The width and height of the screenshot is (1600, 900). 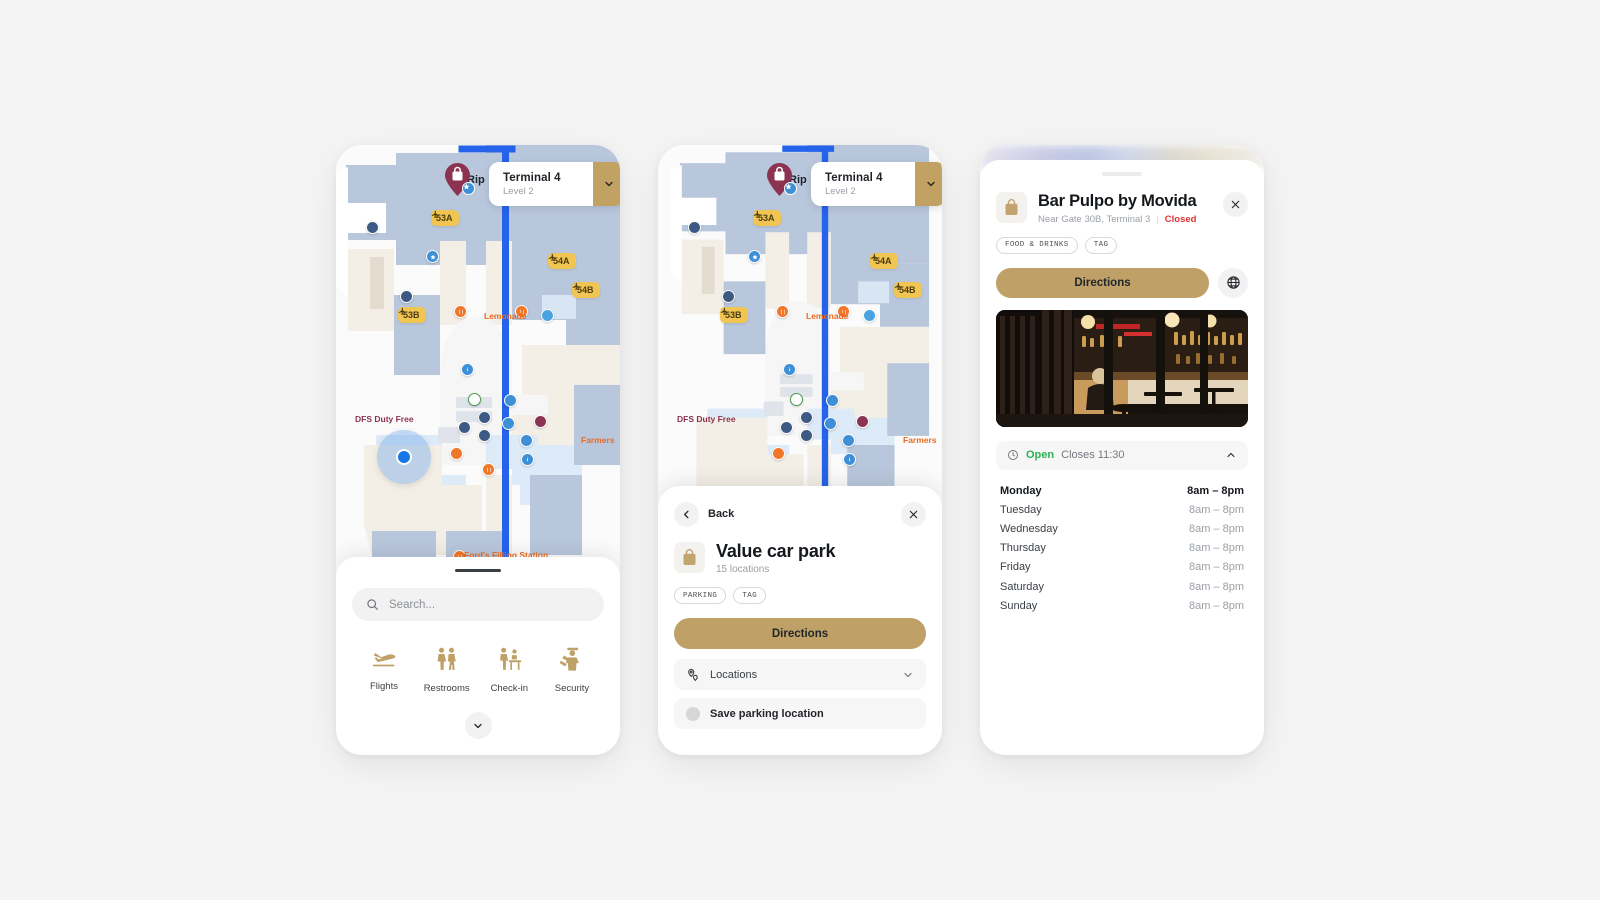 What do you see at coordinates (1122, 586) in the screenshot?
I see `hours-row-saturday: Saturday 8am – 8pm` at bounding box center [1122, 586].